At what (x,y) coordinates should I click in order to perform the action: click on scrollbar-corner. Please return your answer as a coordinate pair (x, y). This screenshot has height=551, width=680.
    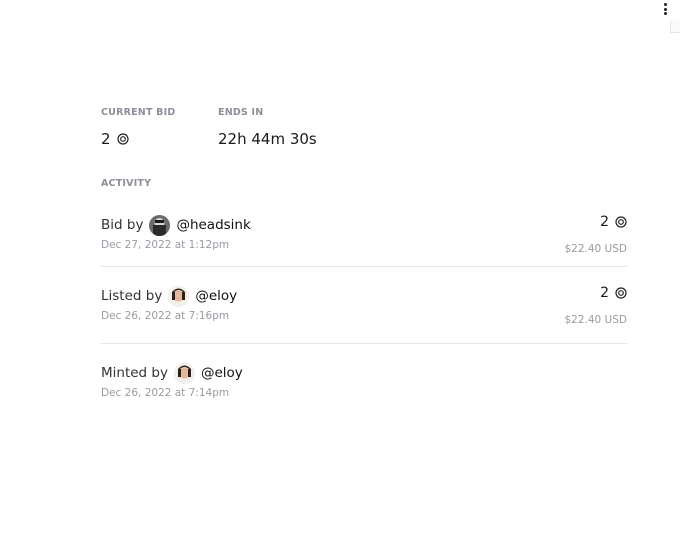
    Looking at the image, I should click on (675, 26).